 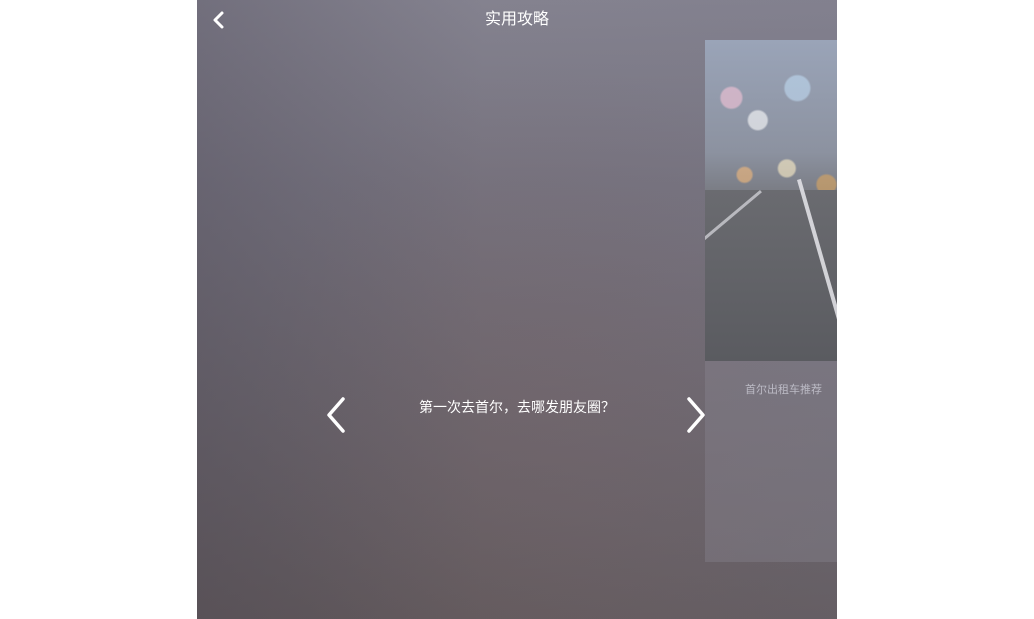 I want to click on previous-article-button, so click(x=338, y=415).